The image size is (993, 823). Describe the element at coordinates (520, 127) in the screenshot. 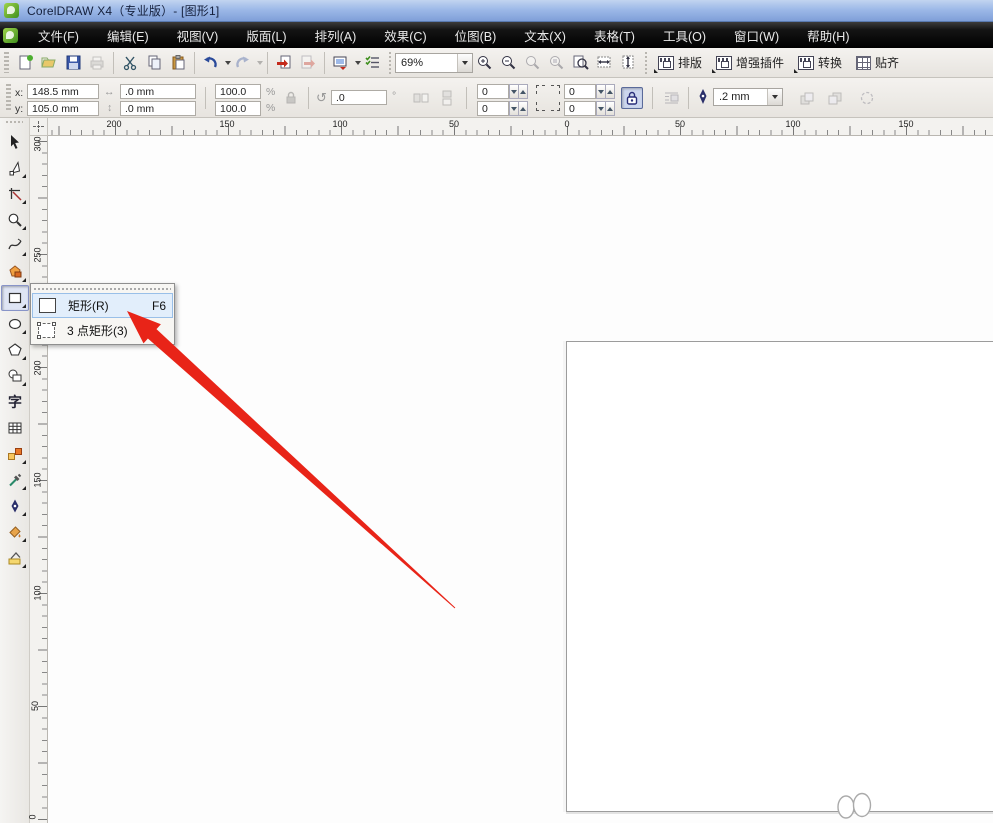

I see `horizontal-ruler: 200 150 100 50 0 50 100 150` at that location.